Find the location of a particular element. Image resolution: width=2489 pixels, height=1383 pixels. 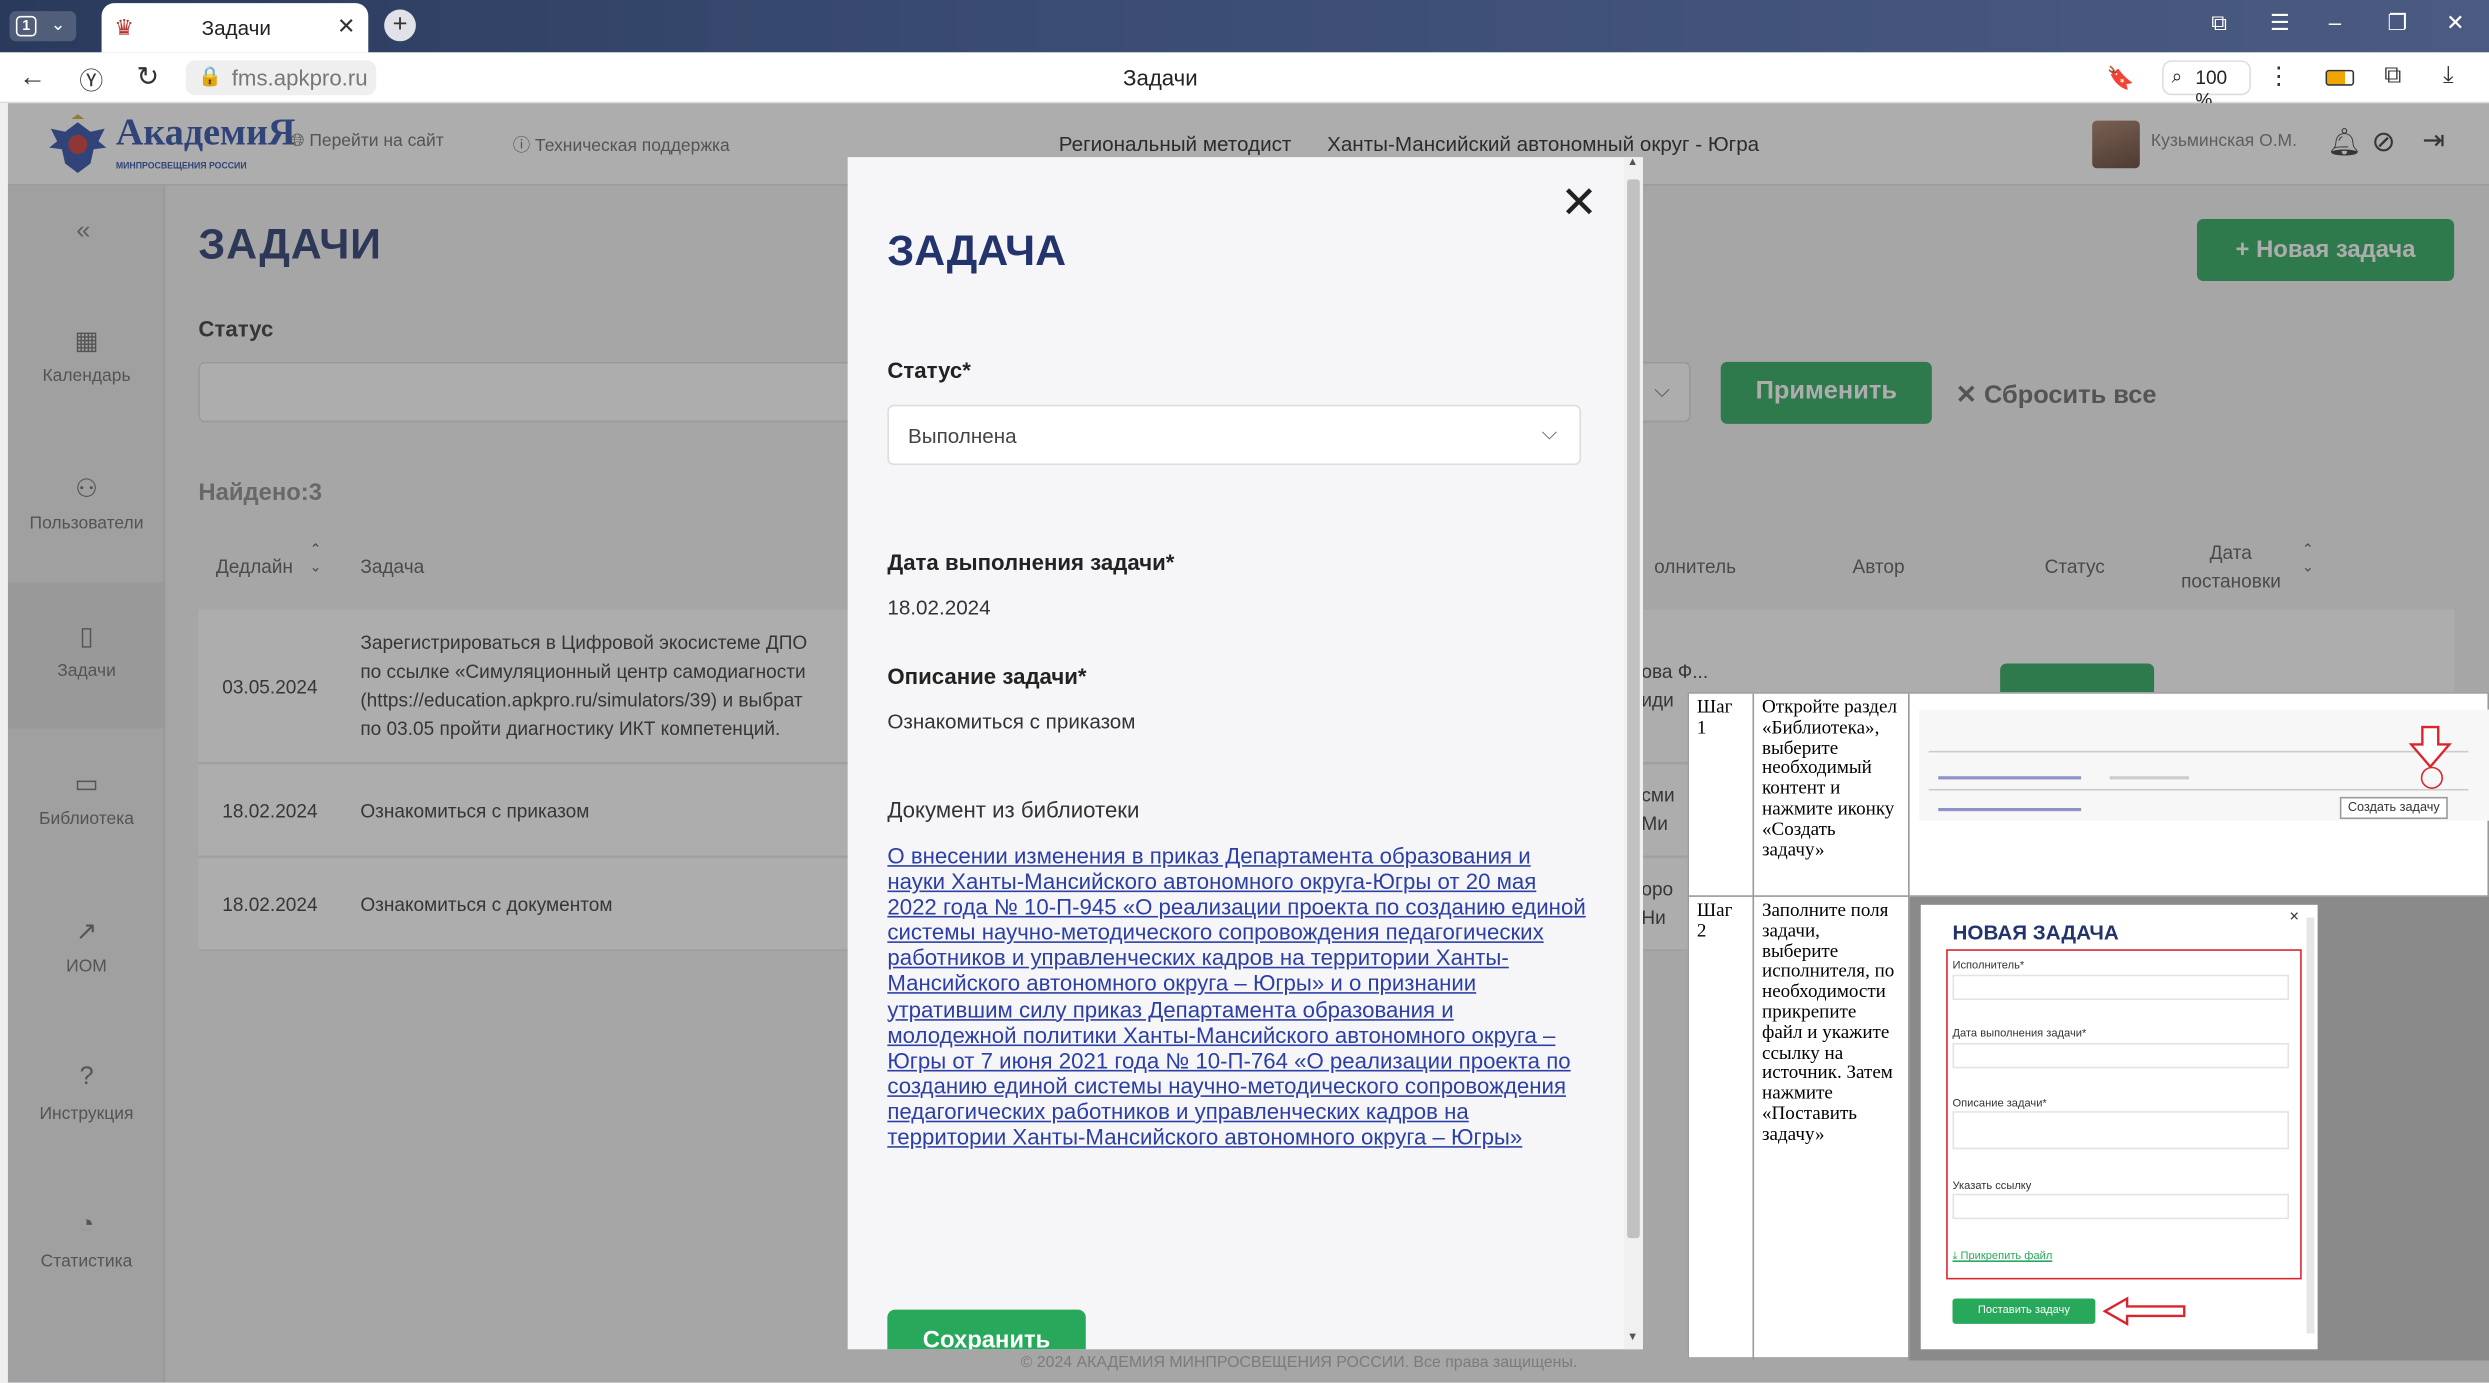

scrollbar-thumb is located at coordinates (1633, 709).